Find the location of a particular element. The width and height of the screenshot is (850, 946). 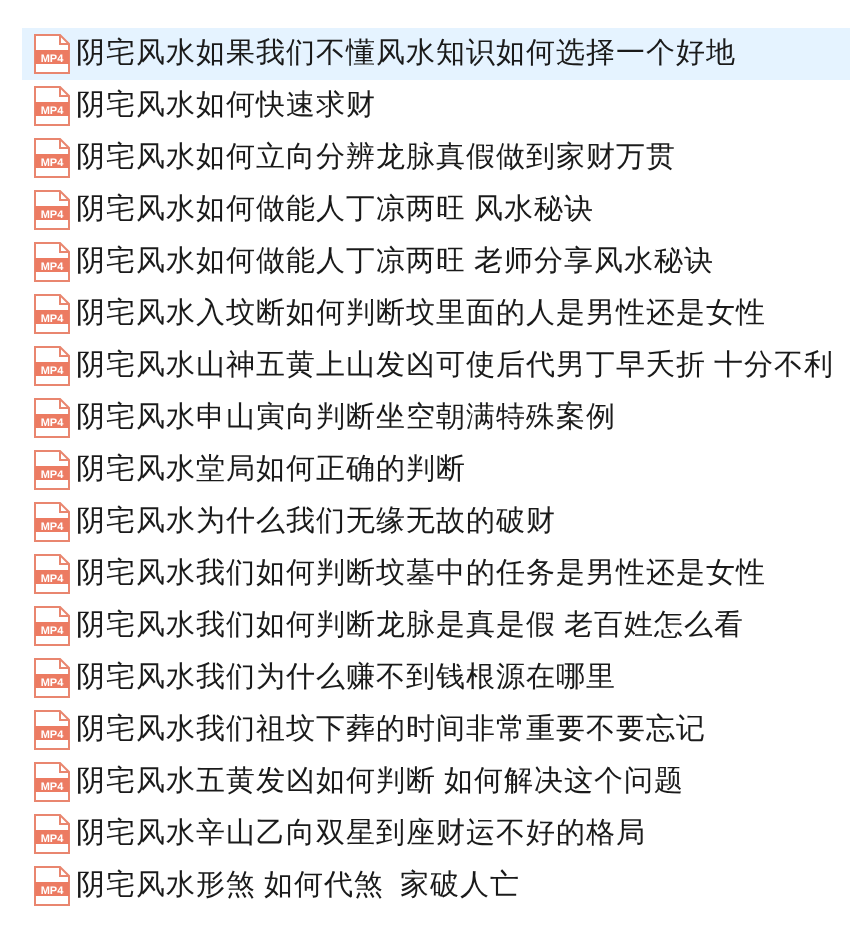

file-name: 阴宅风水我们如何判断坟墓中的任务是男性还是女性 is located at coordinates (421, 574).